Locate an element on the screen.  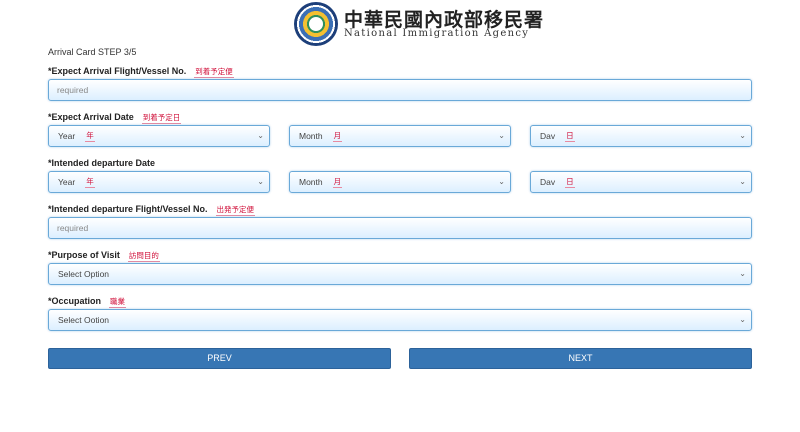
flight-input is located at coordinates (400, 90).